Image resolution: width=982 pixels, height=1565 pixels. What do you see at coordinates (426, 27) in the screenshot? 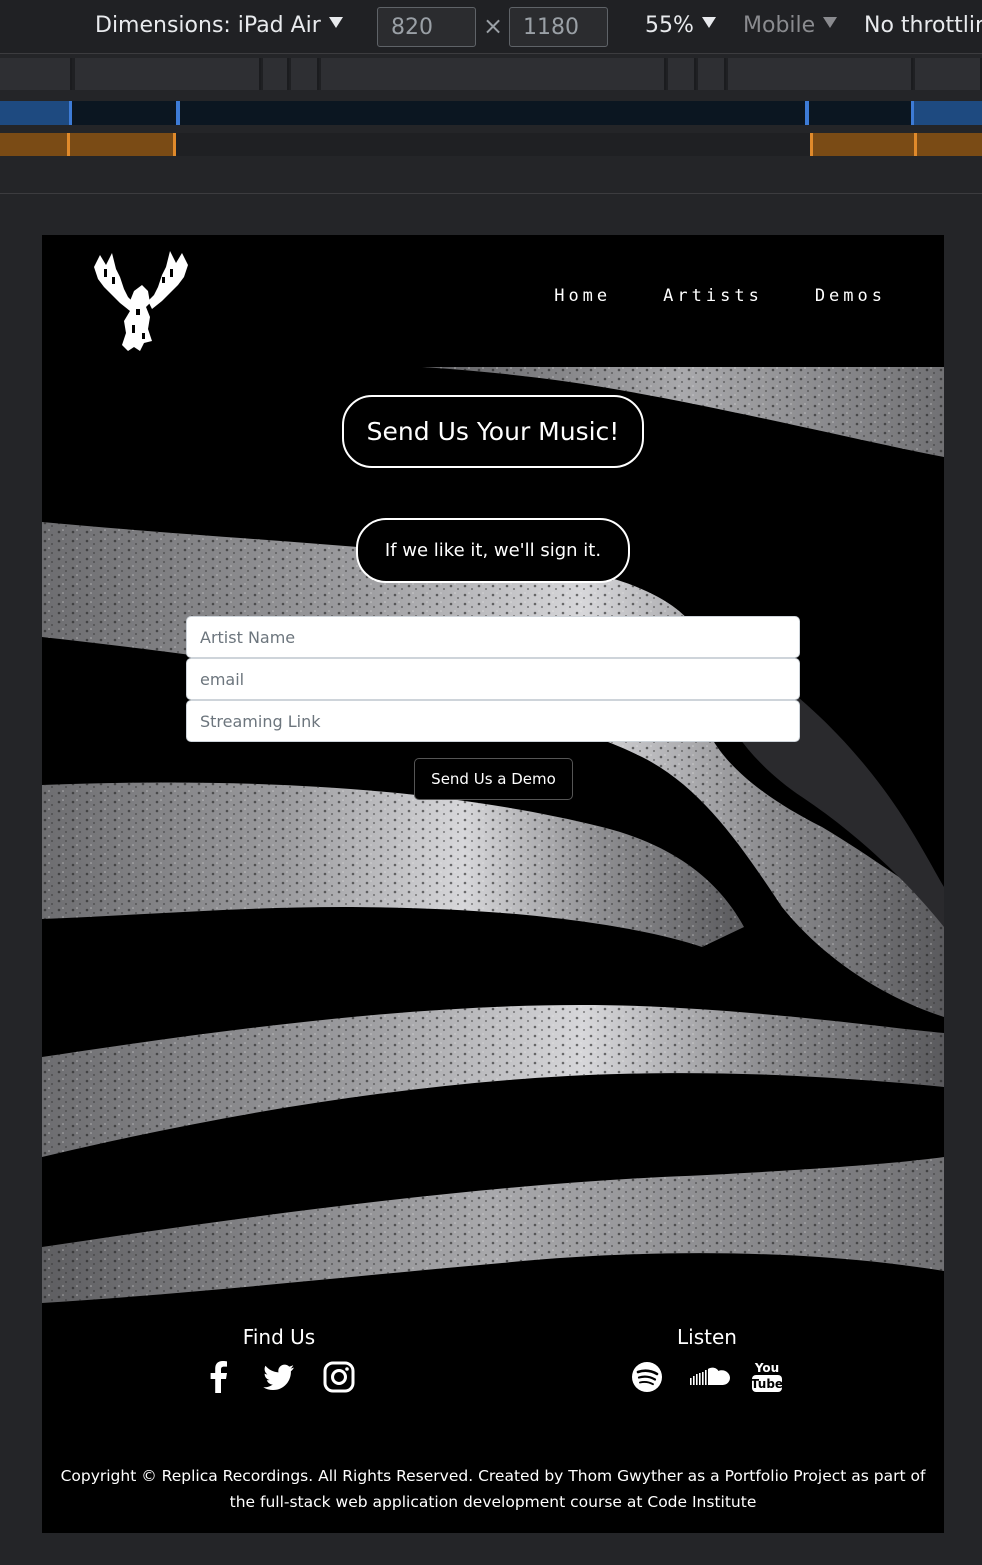
I see `width-input: 820` at bounding box center [426, 27].